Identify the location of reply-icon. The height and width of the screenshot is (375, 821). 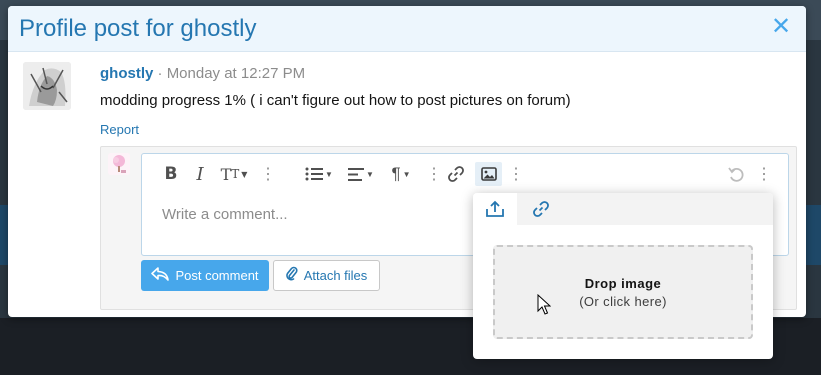
(160, 275).